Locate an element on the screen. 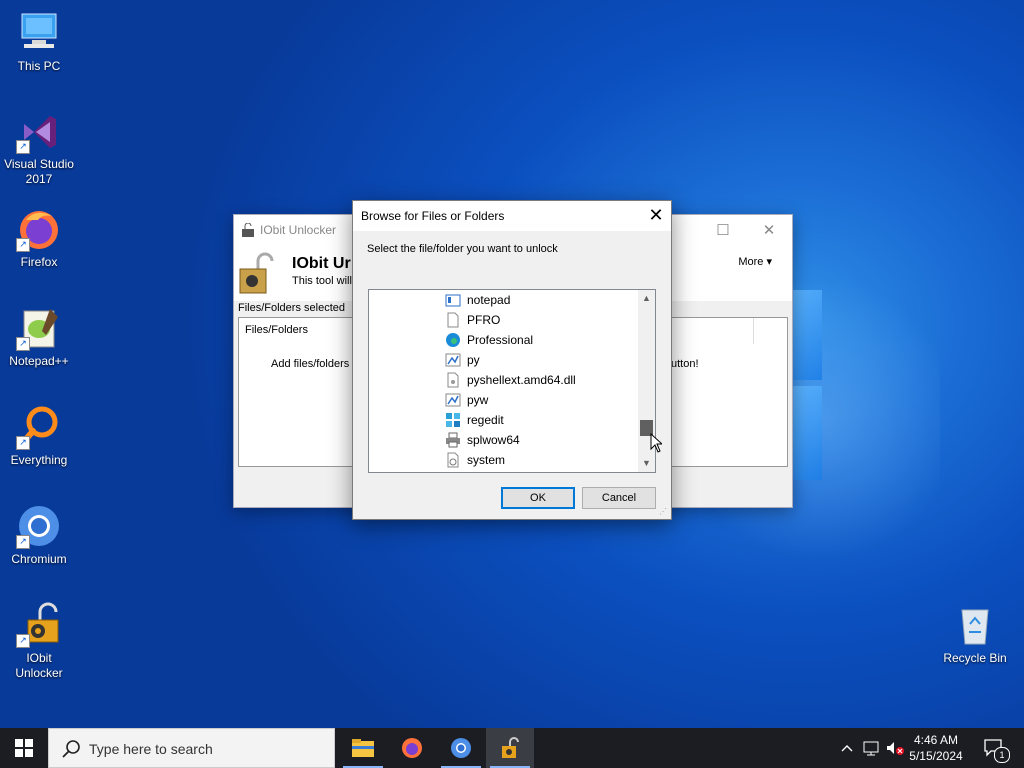  desktop-icon-label: Firefox is located at coordinates (39, 262).